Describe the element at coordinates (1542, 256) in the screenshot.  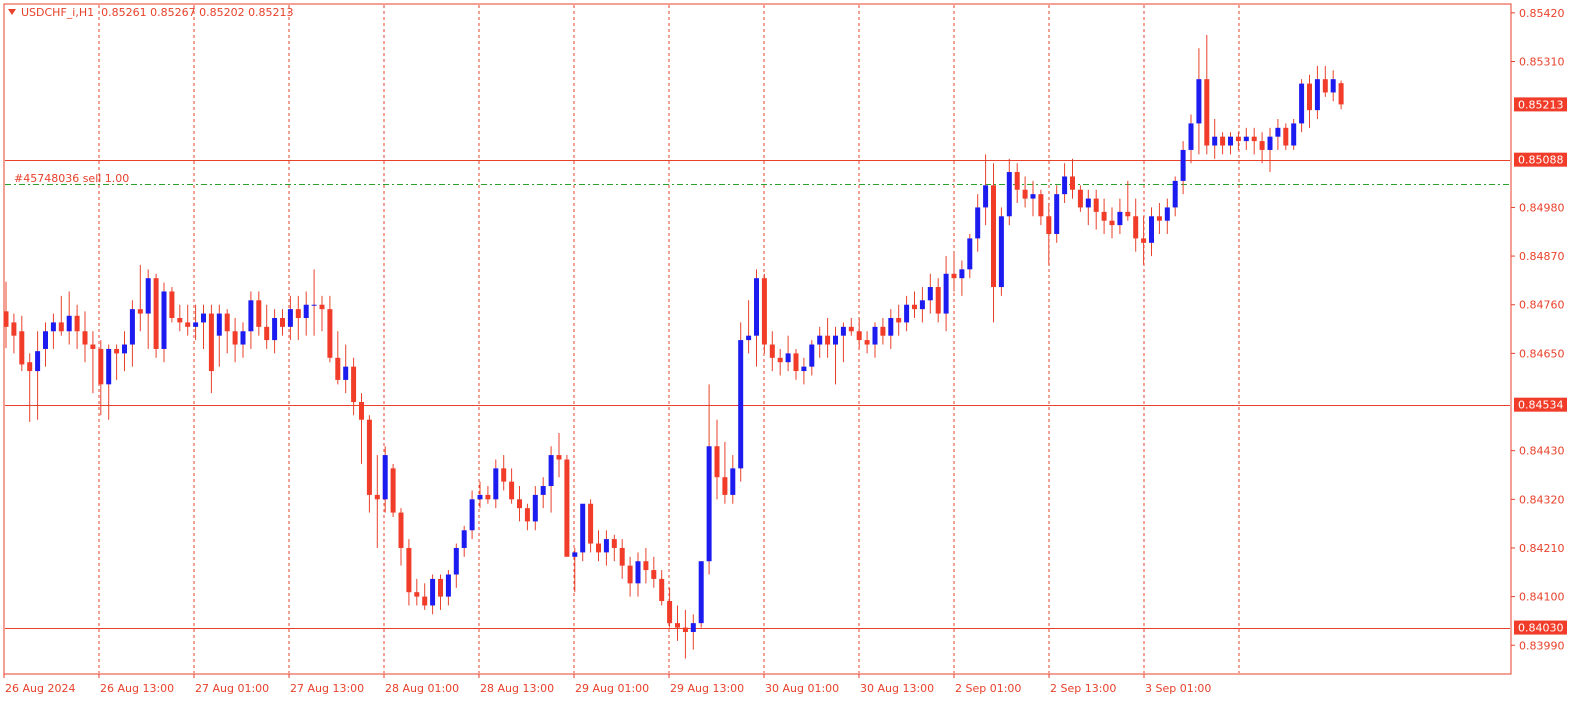
I see `y-tick-label: 0.84870` at that location.